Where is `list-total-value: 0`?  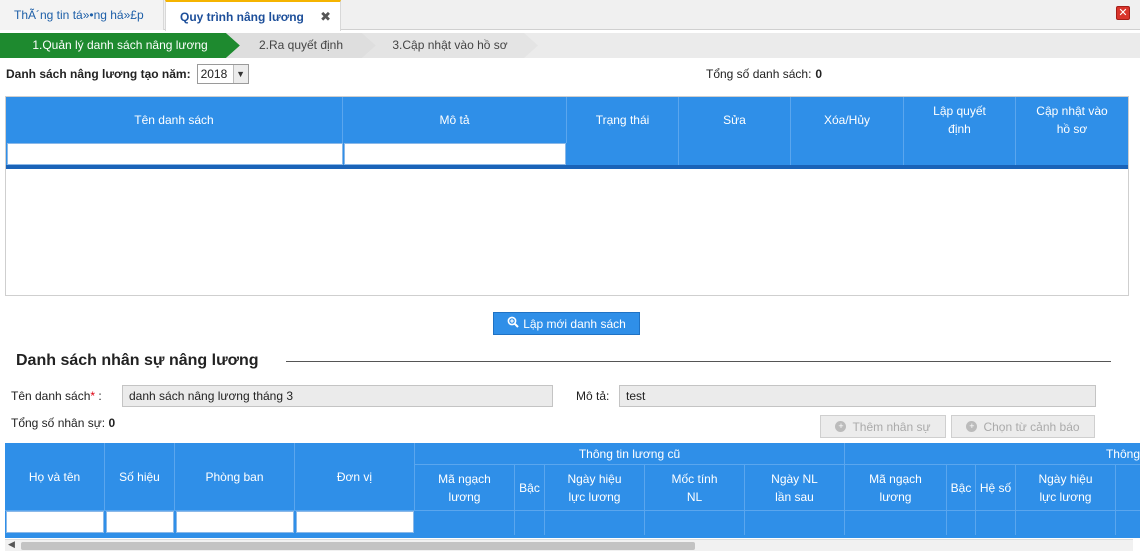
list-total-value: 0 is located at coordinates (819, 74).